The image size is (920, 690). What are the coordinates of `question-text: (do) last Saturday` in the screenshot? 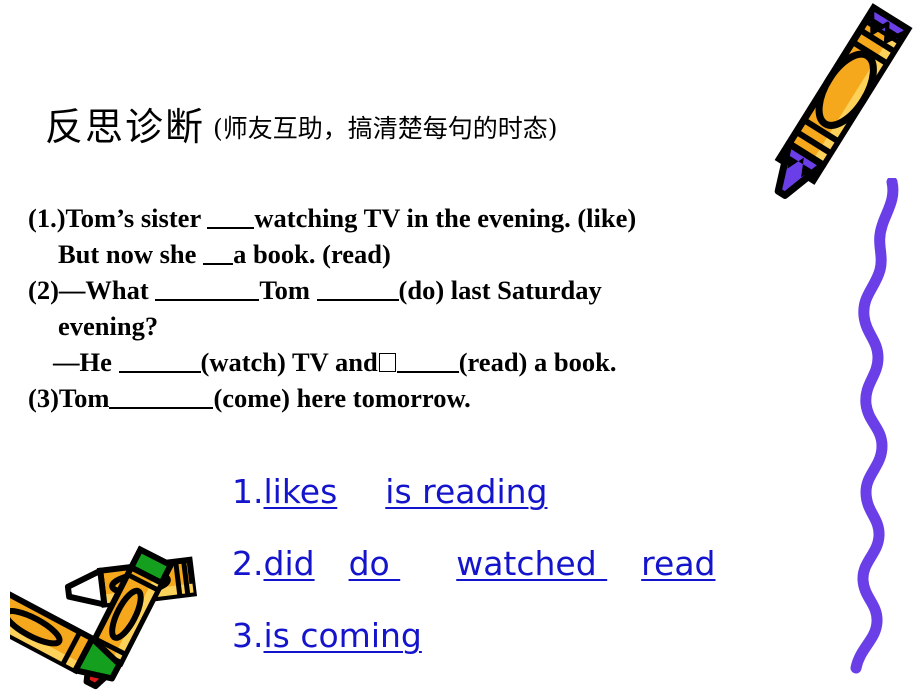 It's located at (500, 290).